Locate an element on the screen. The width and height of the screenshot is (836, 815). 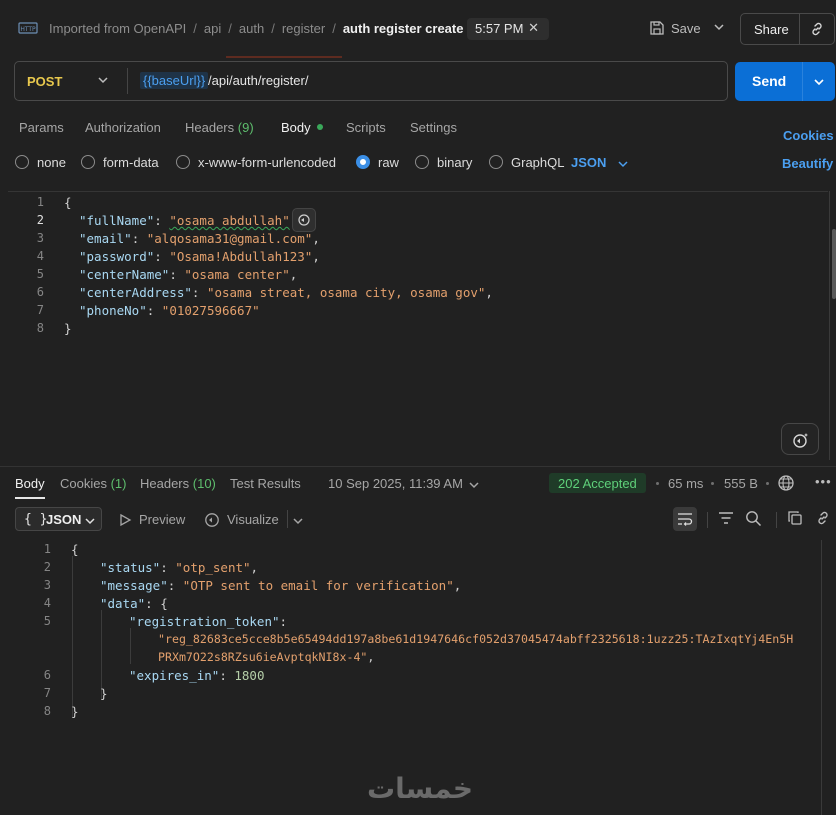
tab-params: Params is located at coordinates (41, 127).